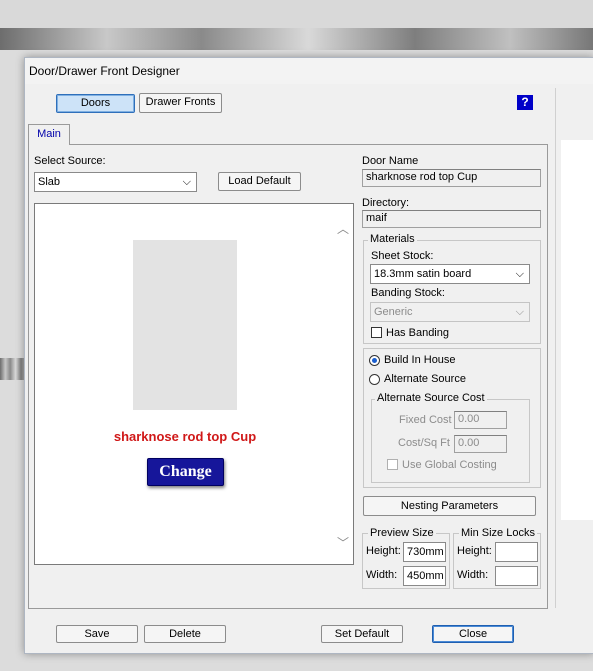  What do you see at coordinates (425, 379) in the screenshot?
I see `alternate-source-label: Alternate Source` at bounding box center [425, 379].